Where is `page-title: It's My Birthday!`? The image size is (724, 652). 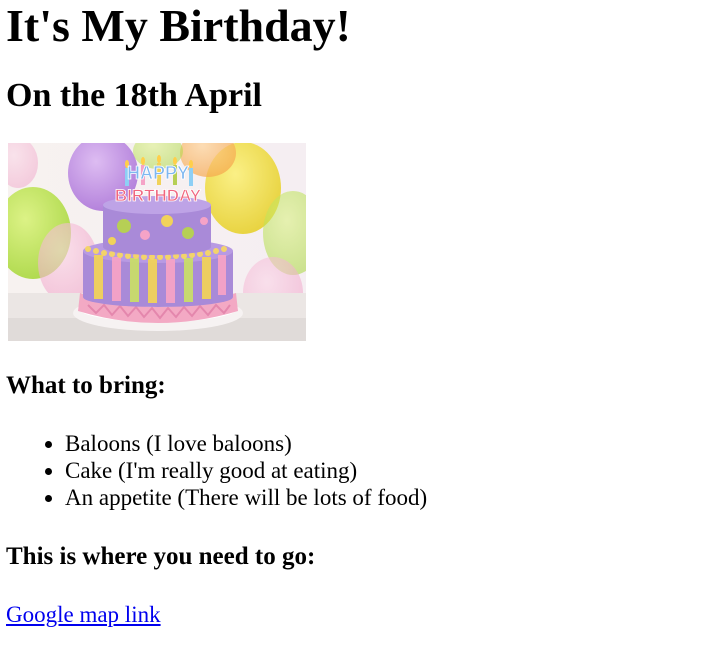
page-title: It's My Birthday! is located at coordinates (178, 25).